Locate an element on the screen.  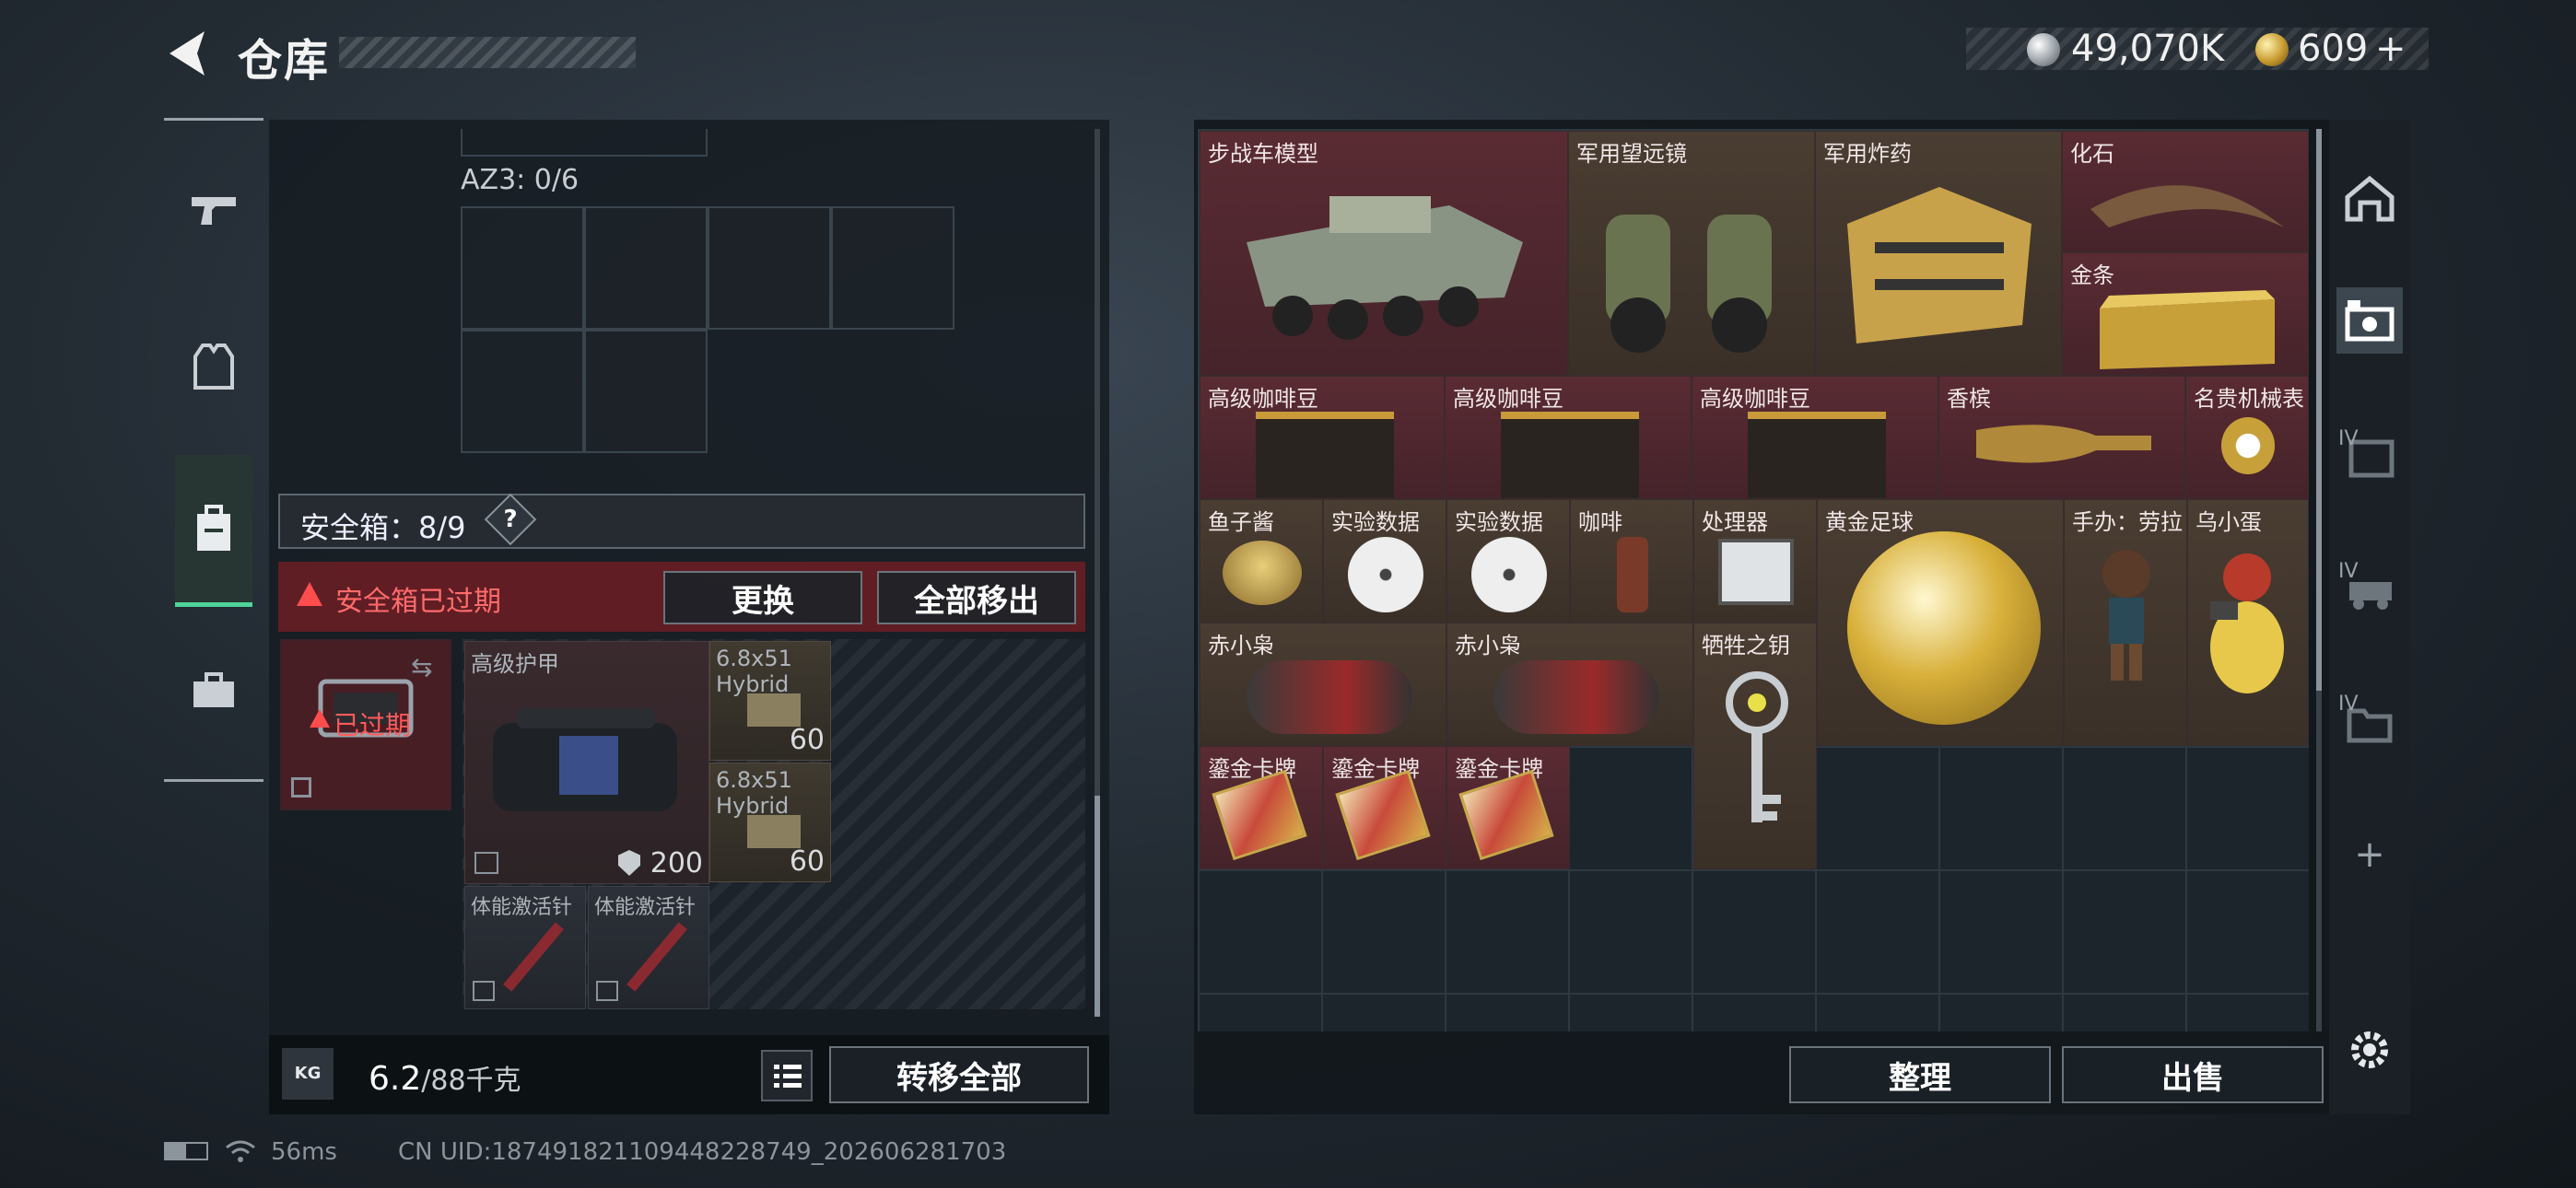
replace-button: 更换 is located at coordinates (762, 597).